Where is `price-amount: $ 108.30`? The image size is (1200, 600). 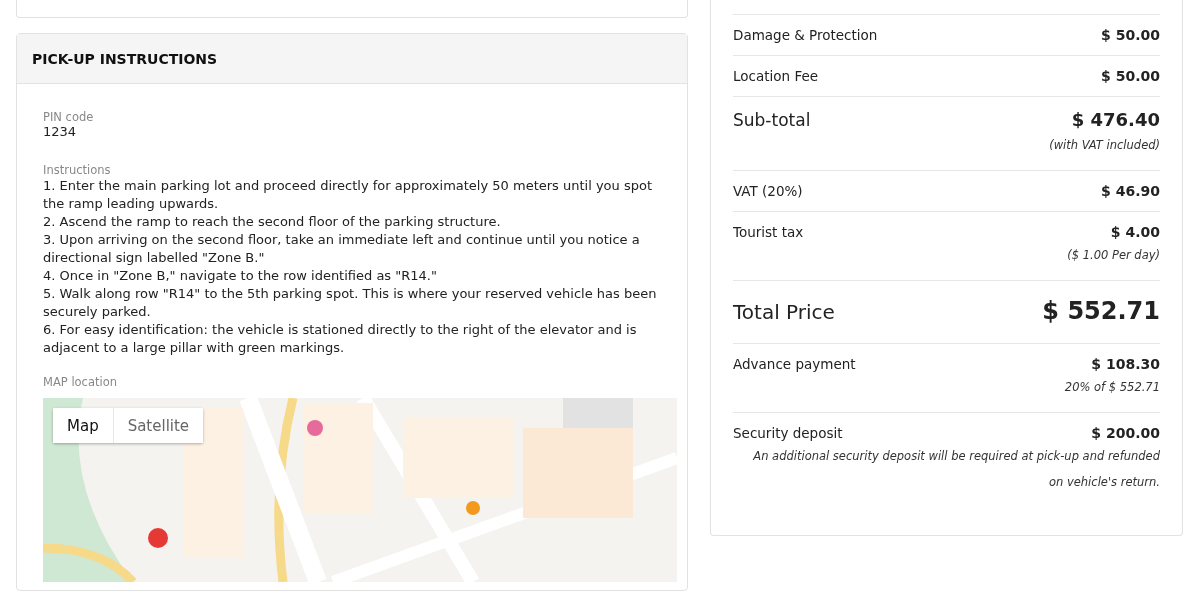 price-amount: $ 108.30 is located at coordinates (1125, 364).